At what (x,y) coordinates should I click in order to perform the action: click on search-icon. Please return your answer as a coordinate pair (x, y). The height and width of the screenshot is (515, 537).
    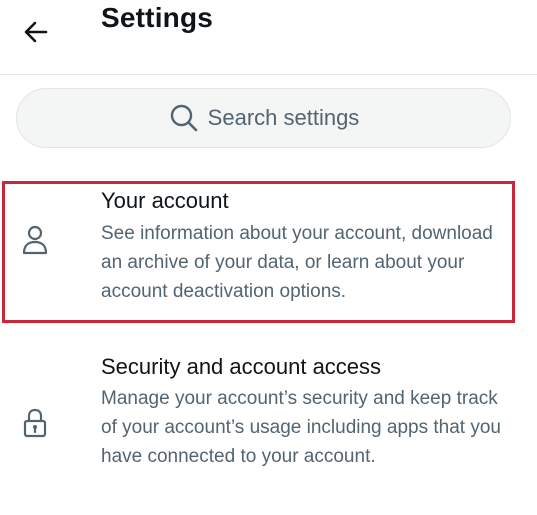
    Looking at the image, I should click on (184, 118).